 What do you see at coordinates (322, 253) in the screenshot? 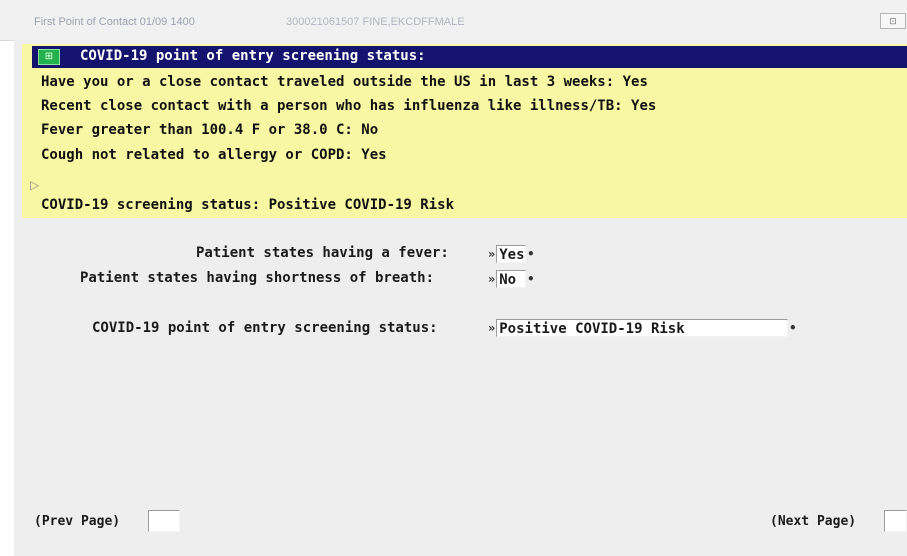
I see `fever-label: Patient states having a fever:` at bounding box center [322, 253].